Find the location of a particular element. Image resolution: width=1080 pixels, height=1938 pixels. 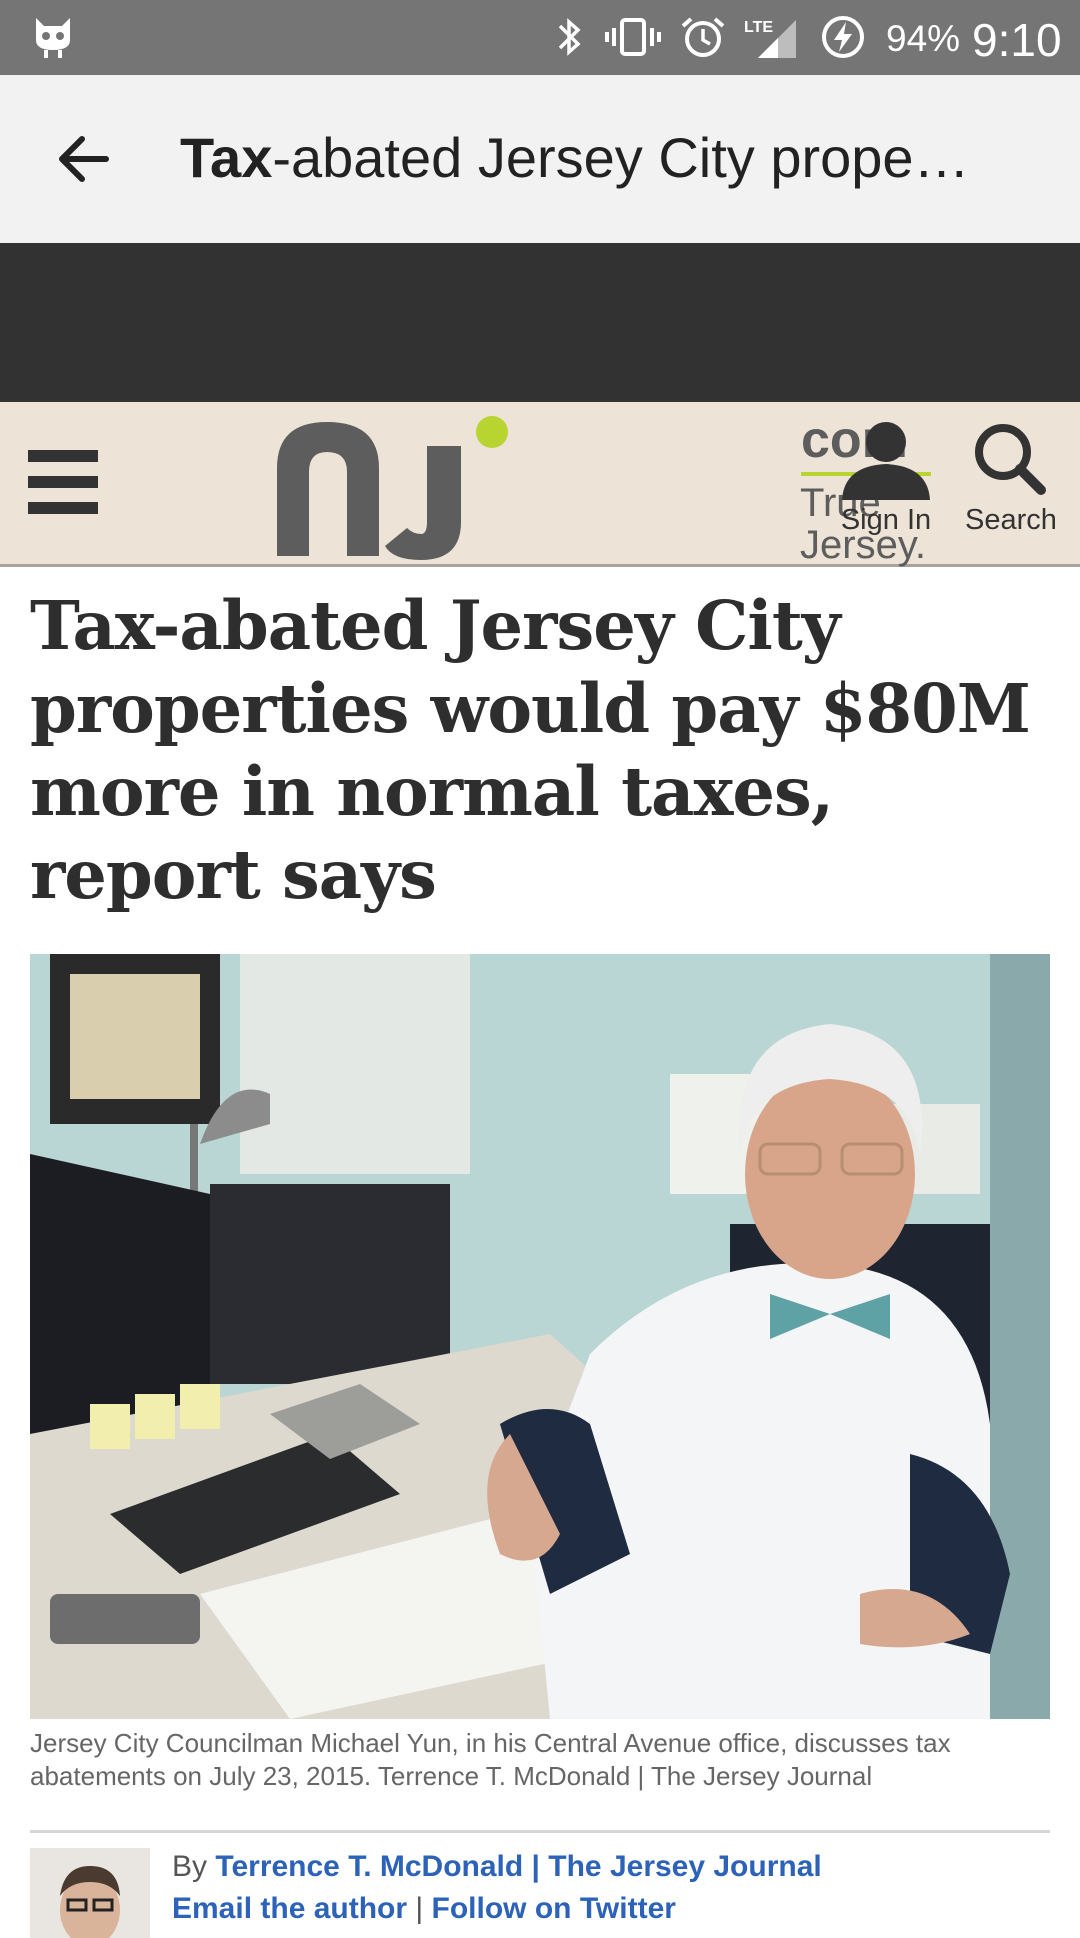

back-arrow-icon is located at coordinates (84, 159).